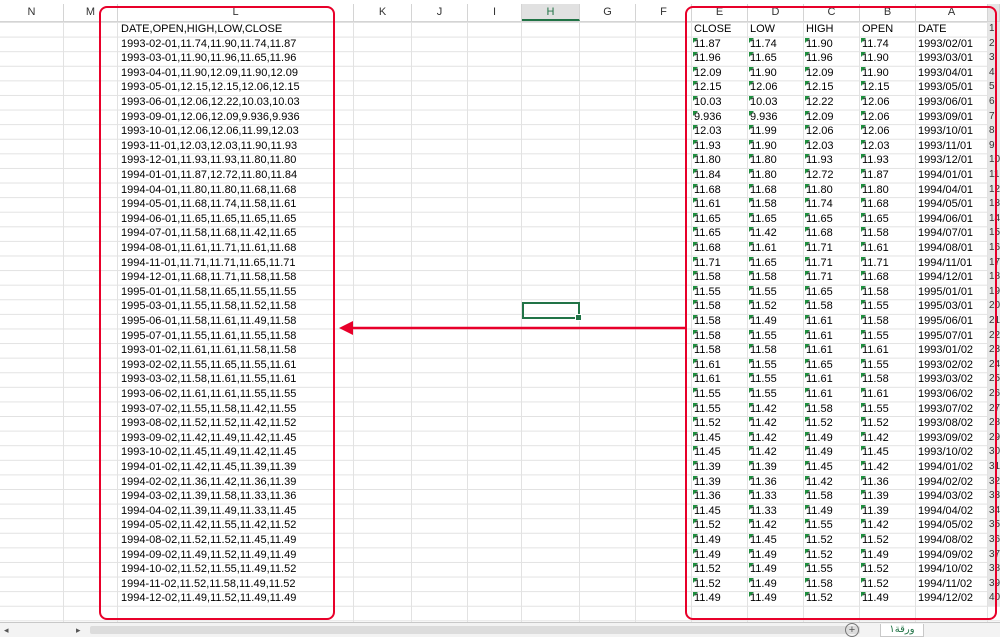 The height and width of the screenshot is (637, 1000). Describe the element at coordinates (495, 12) in the screenshot. I see `col-header-i: I` at that location.